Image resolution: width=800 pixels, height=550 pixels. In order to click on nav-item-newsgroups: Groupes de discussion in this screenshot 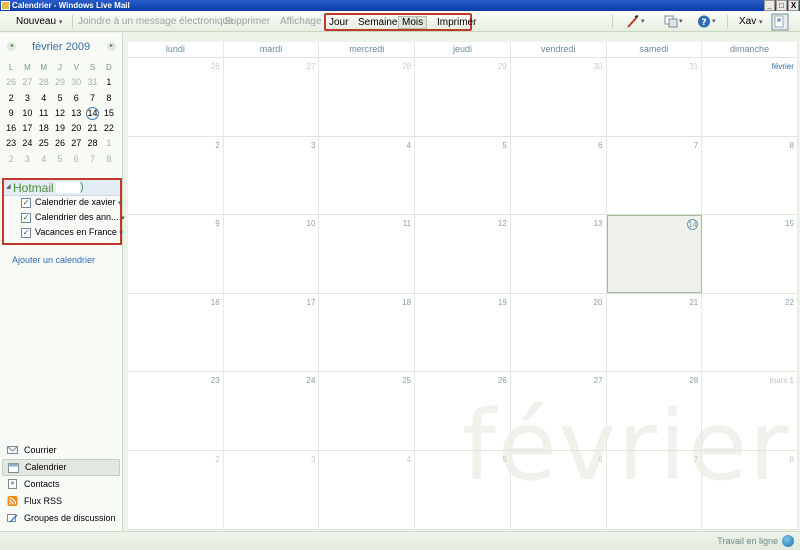, I will do `click(61, 518)`.